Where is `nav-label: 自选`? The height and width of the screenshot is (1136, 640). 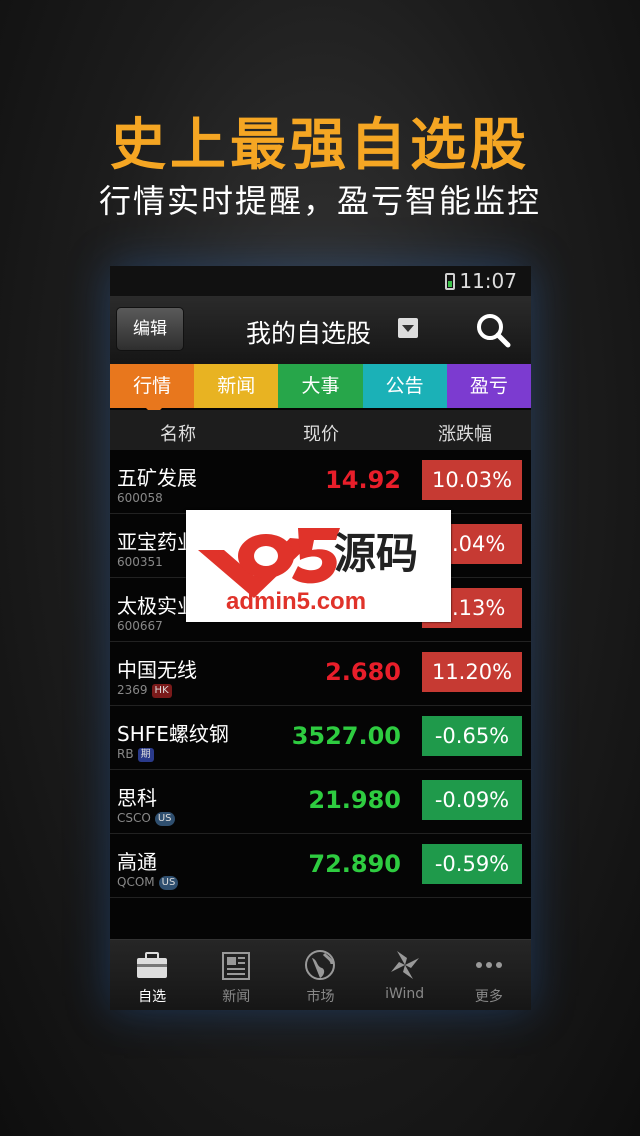 nav-label: 自选 is located at coordinates (152, 997).